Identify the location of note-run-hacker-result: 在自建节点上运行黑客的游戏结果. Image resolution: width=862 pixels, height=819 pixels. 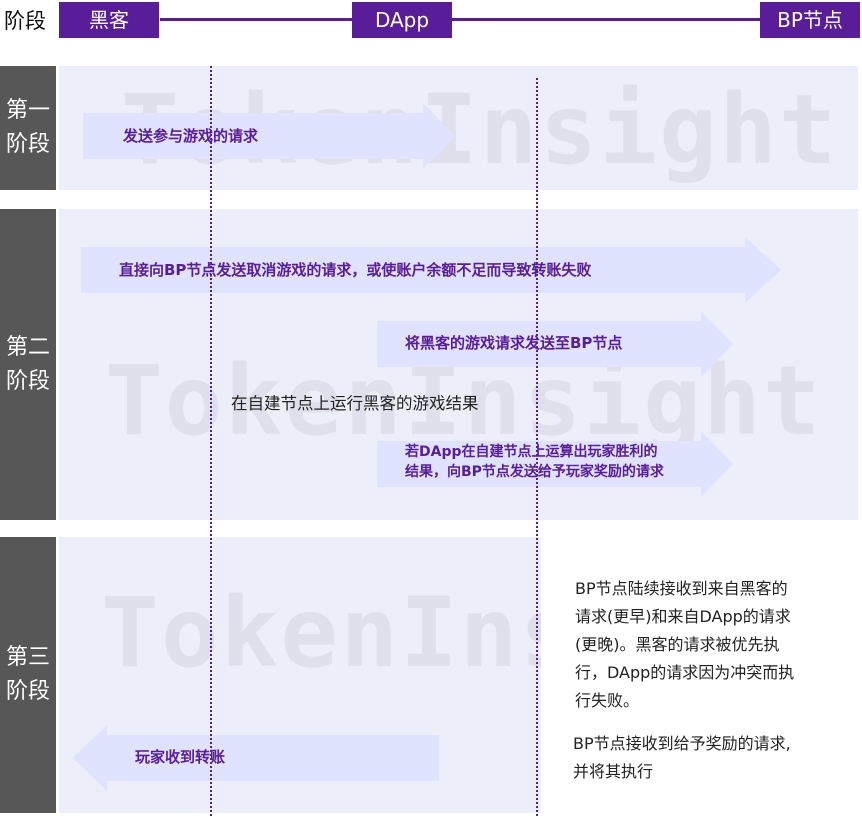
(355, 403).